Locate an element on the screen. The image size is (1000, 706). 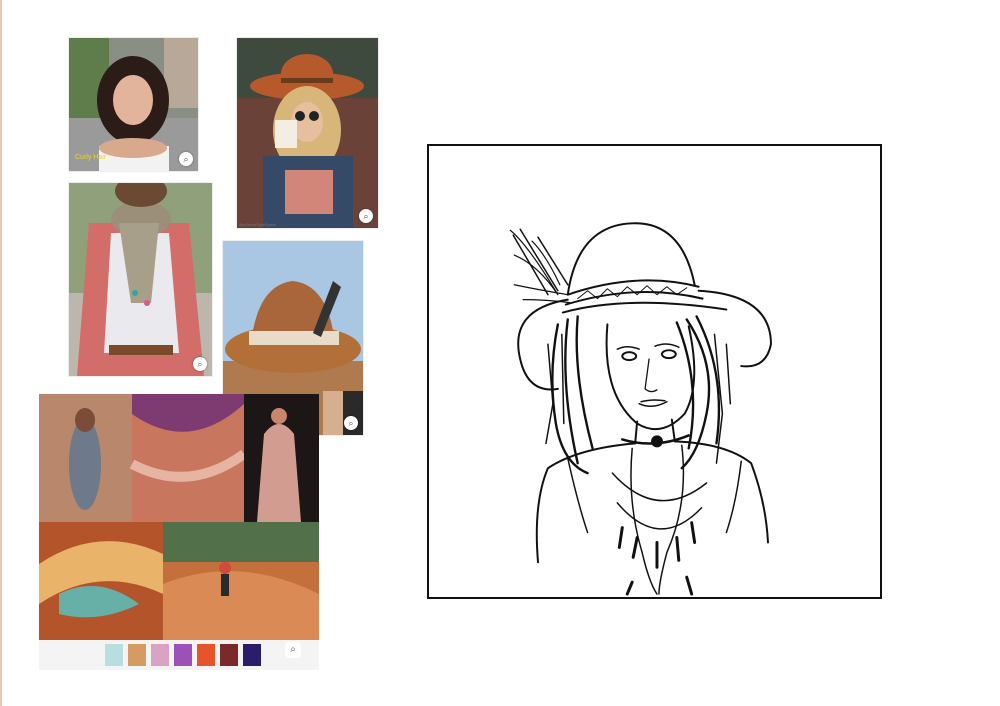
moodboard: ⌕ is located at coordinates (179, 532).